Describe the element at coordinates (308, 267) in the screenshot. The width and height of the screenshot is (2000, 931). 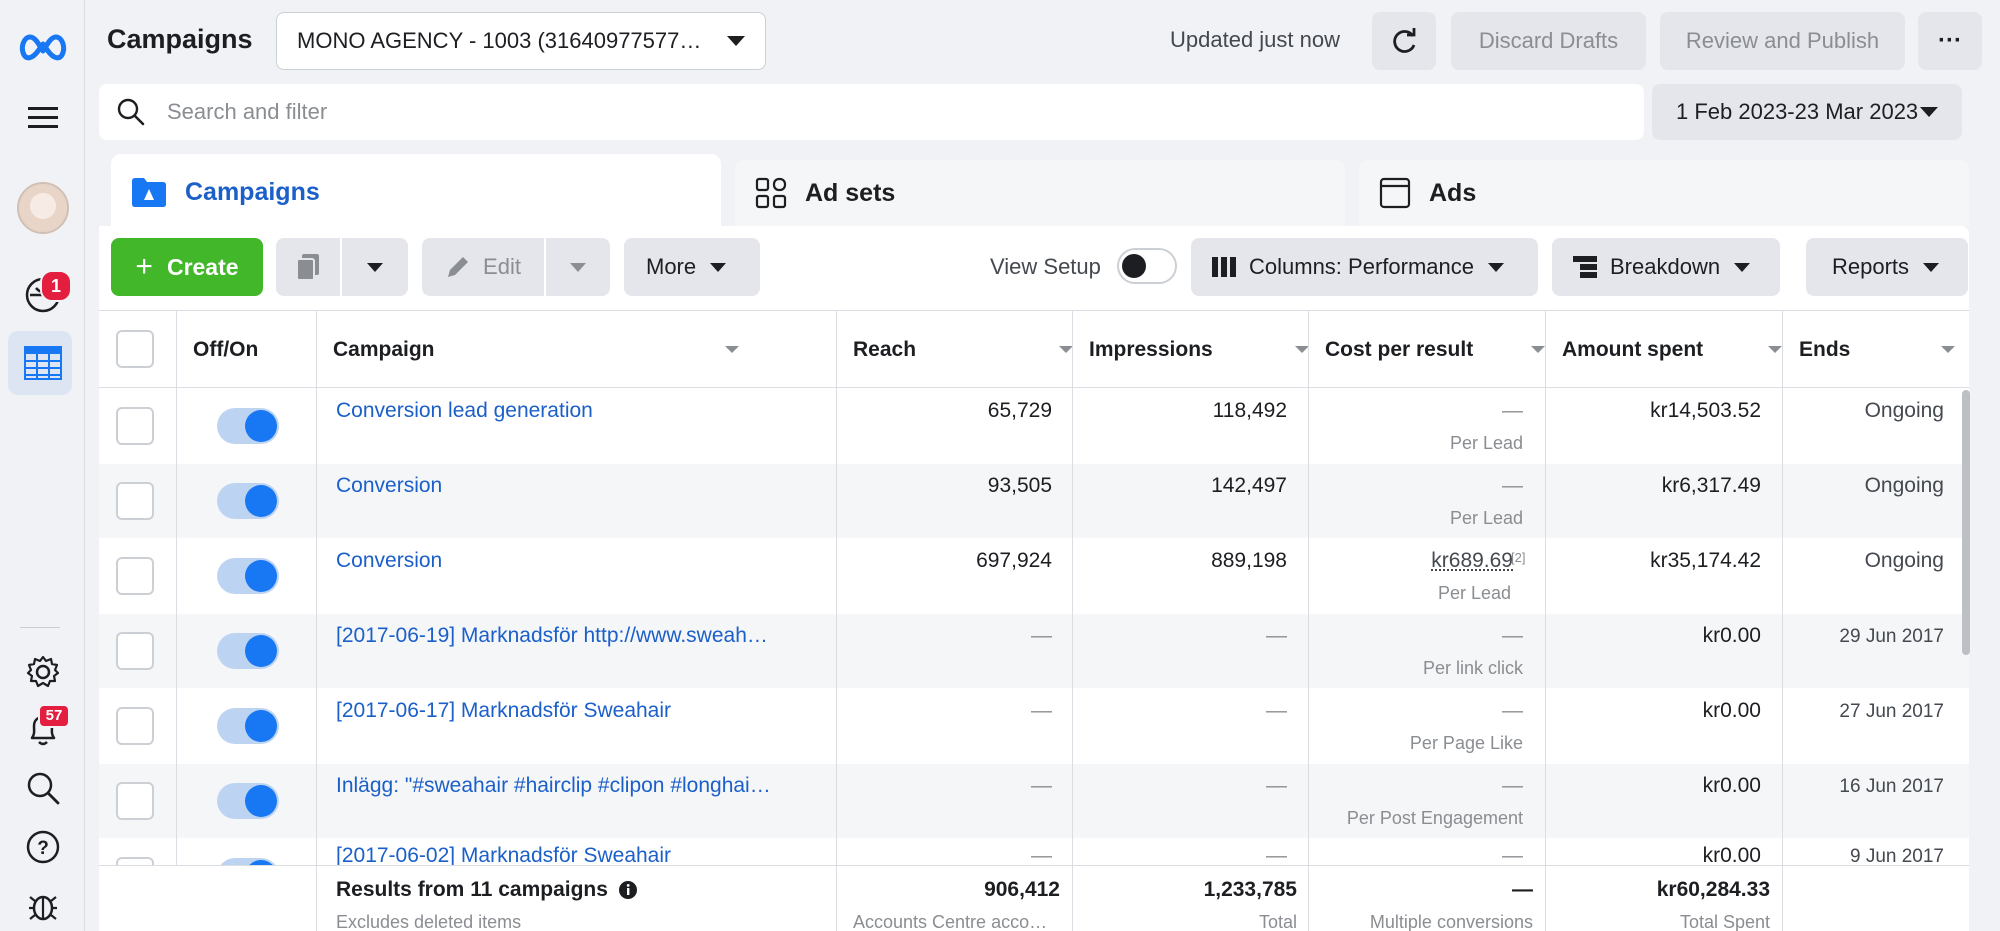
I see `duplicate-button` at that location.